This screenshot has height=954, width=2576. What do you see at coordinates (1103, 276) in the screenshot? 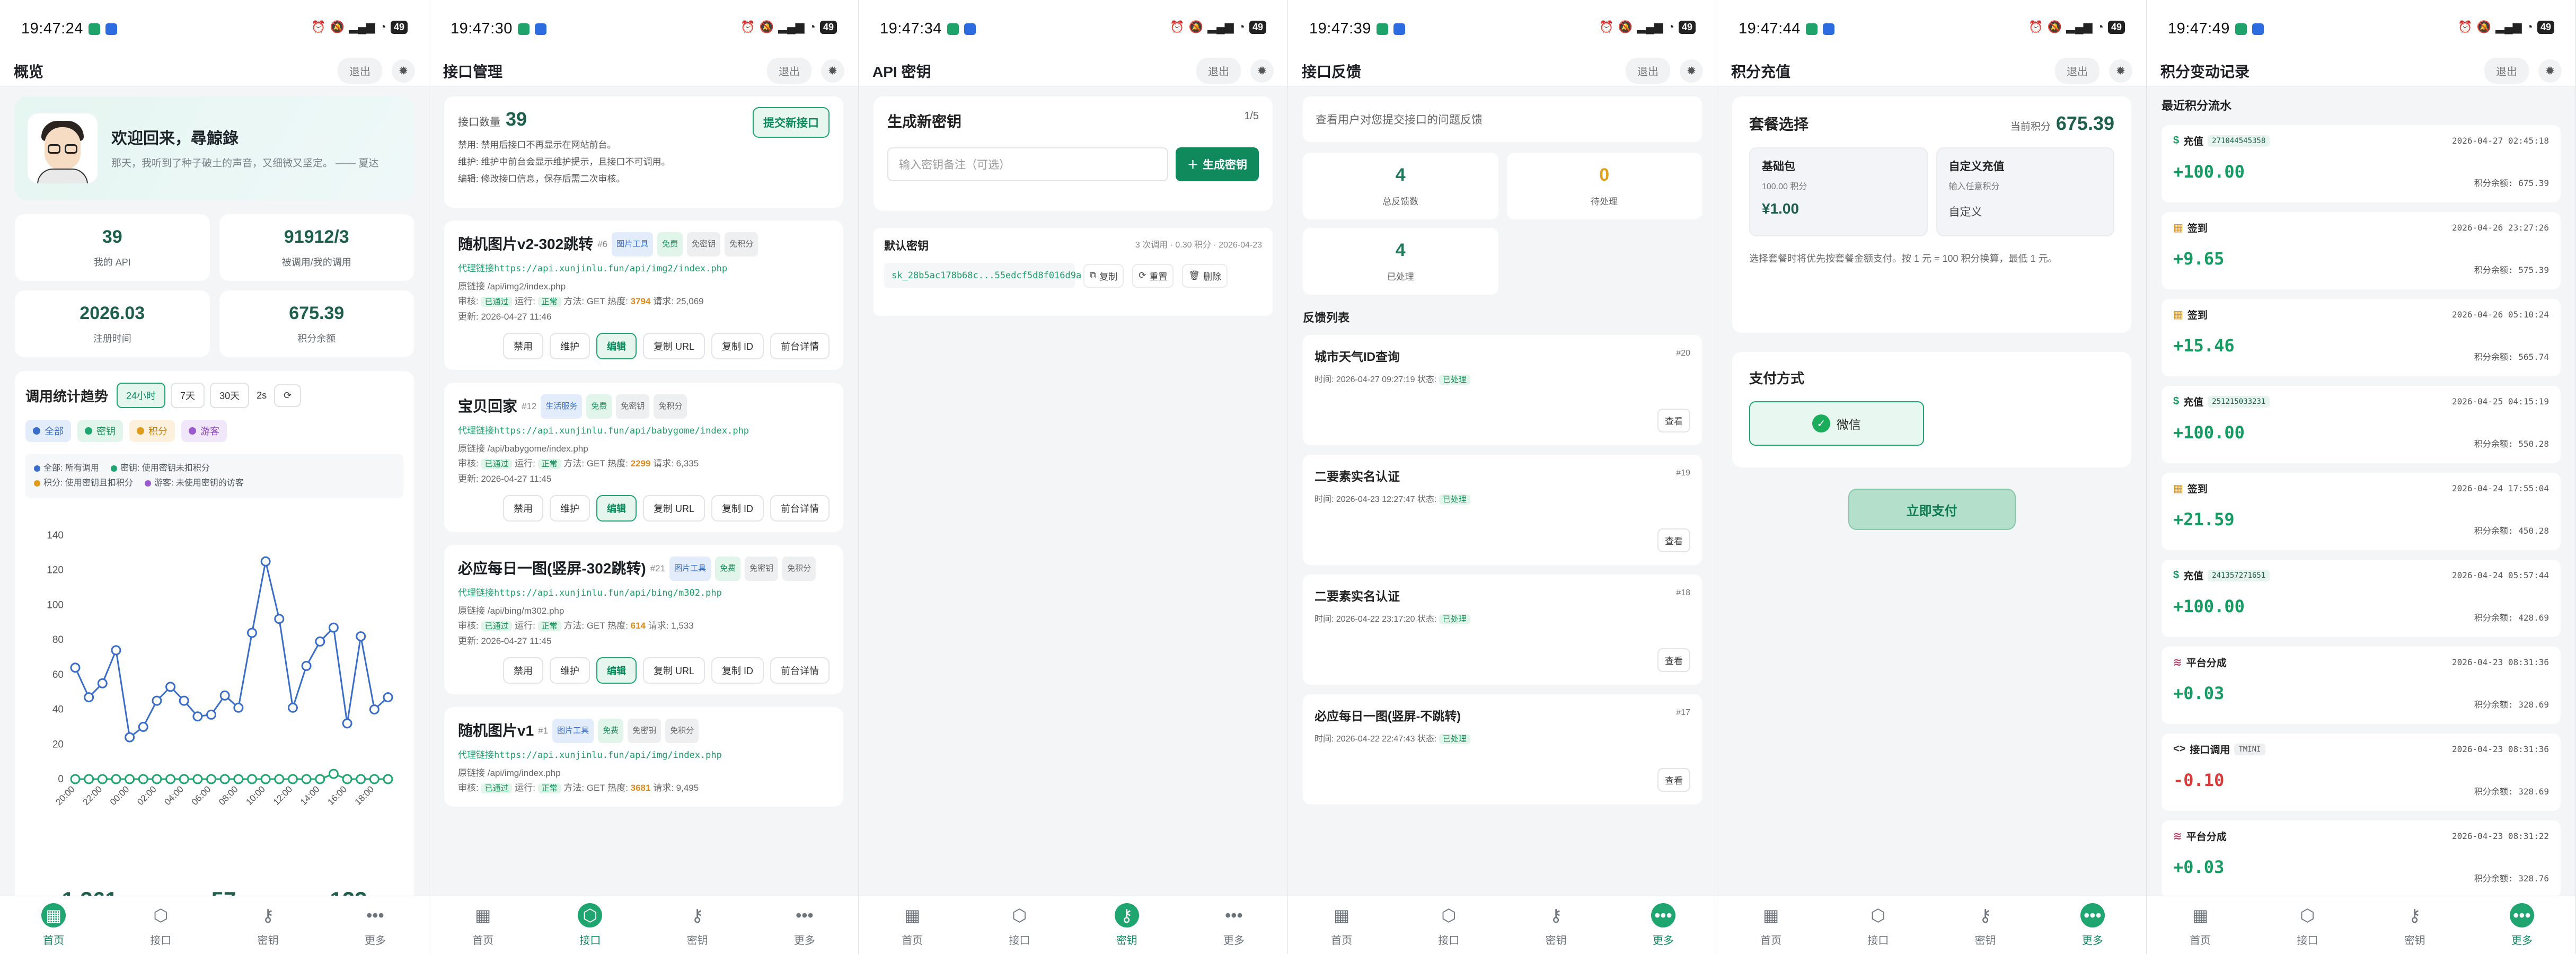
I see `copy-key-button: ⧉ 复制` at bounding box center [1103, 276].